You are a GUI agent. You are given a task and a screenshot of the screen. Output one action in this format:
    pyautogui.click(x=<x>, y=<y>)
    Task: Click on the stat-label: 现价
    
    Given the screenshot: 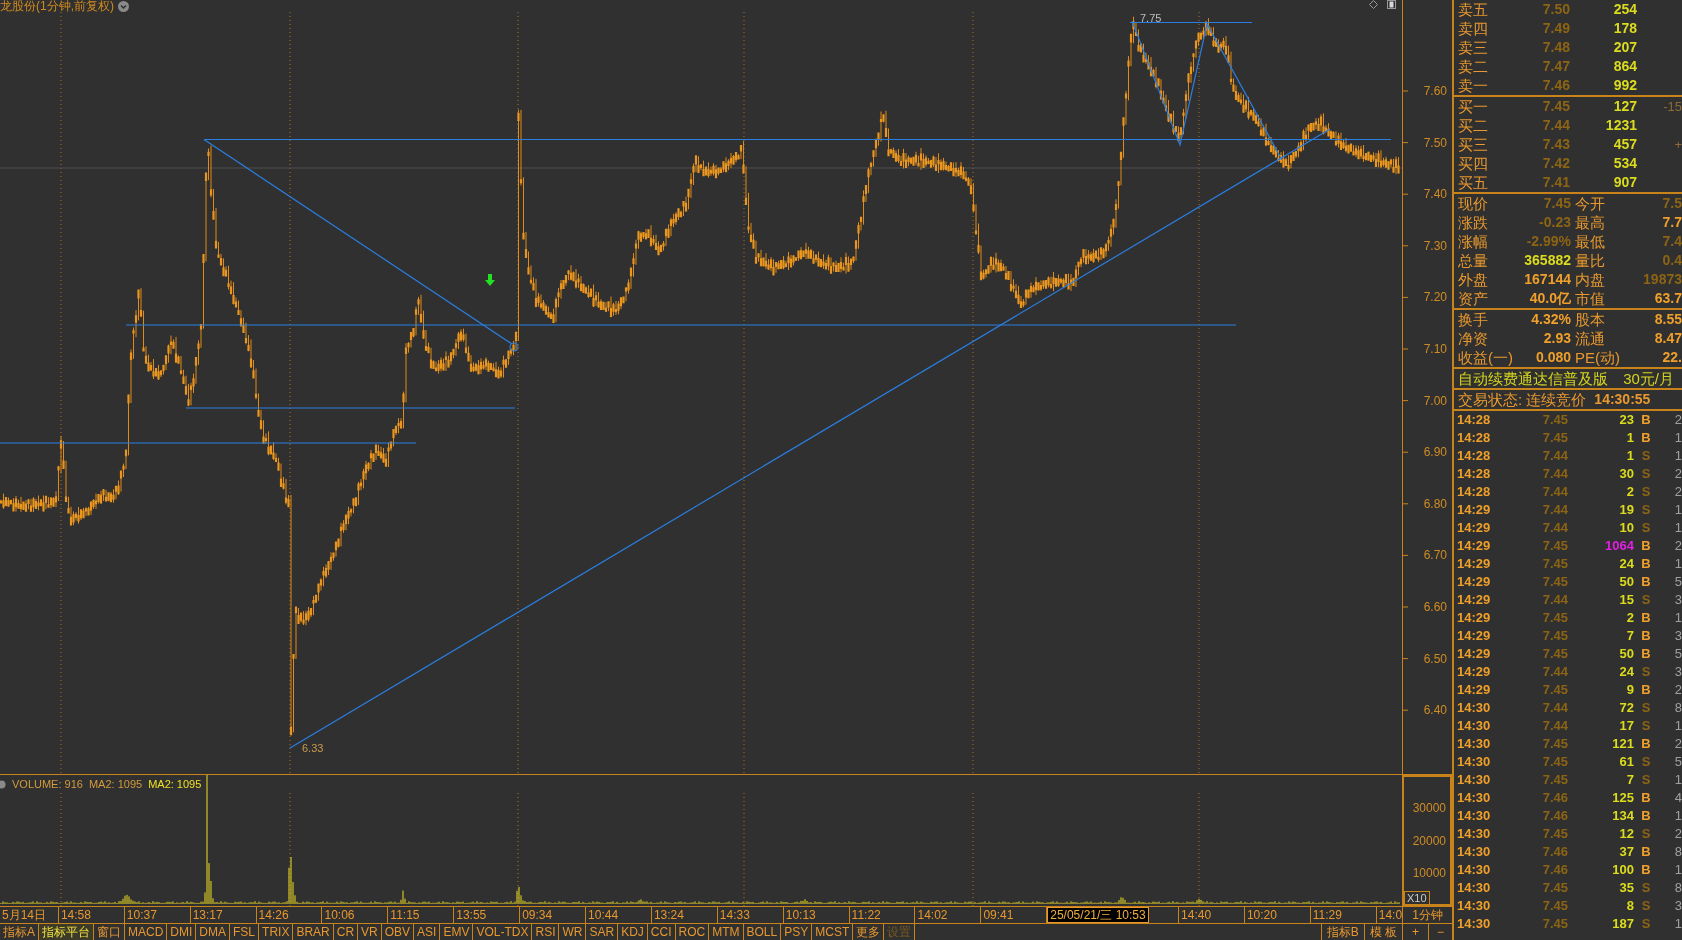 What is the action you would take?
    pyautogui.click(x=1473, y=203)
    